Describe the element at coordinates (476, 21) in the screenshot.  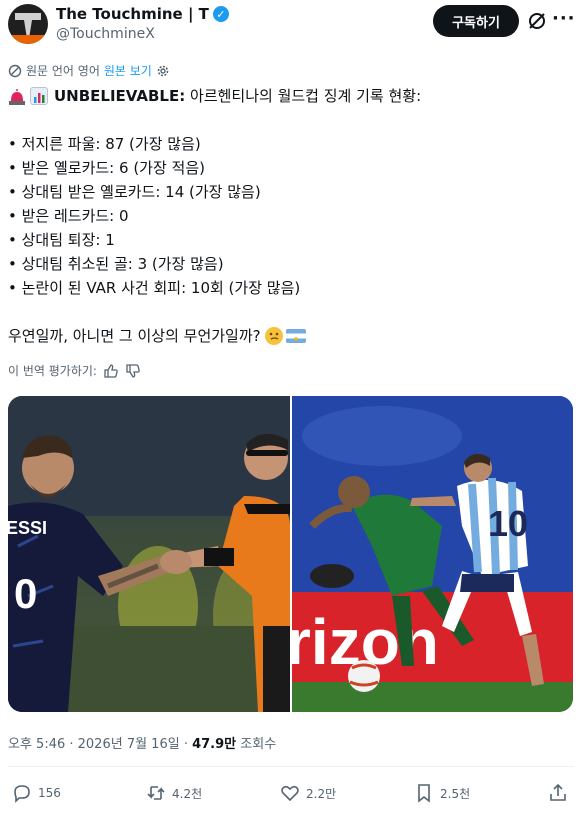
I see `subscribe-button: 구독하기` at that location.